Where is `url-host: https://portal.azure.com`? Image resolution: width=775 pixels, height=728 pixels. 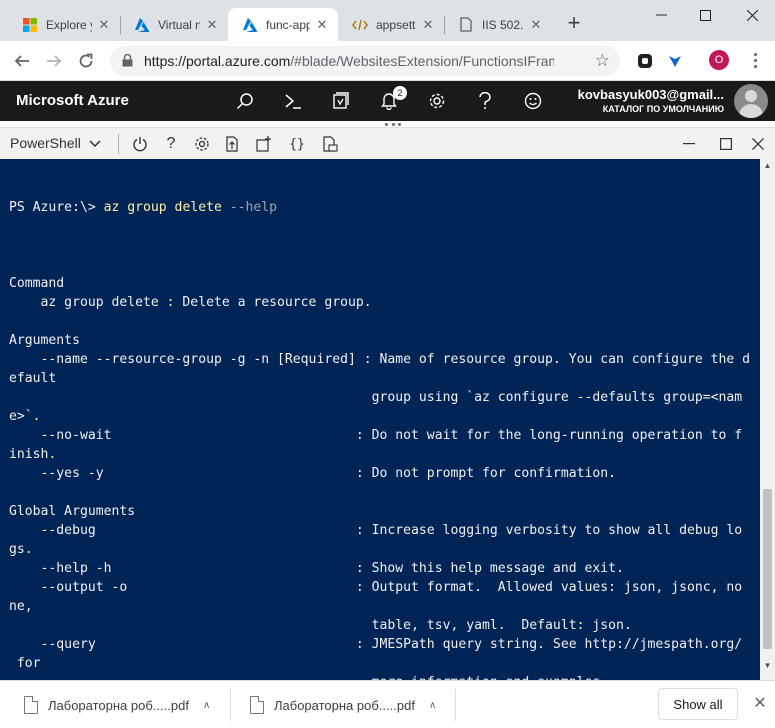 url-host: https://portal.azure.com is located at coordinates (217, 61).